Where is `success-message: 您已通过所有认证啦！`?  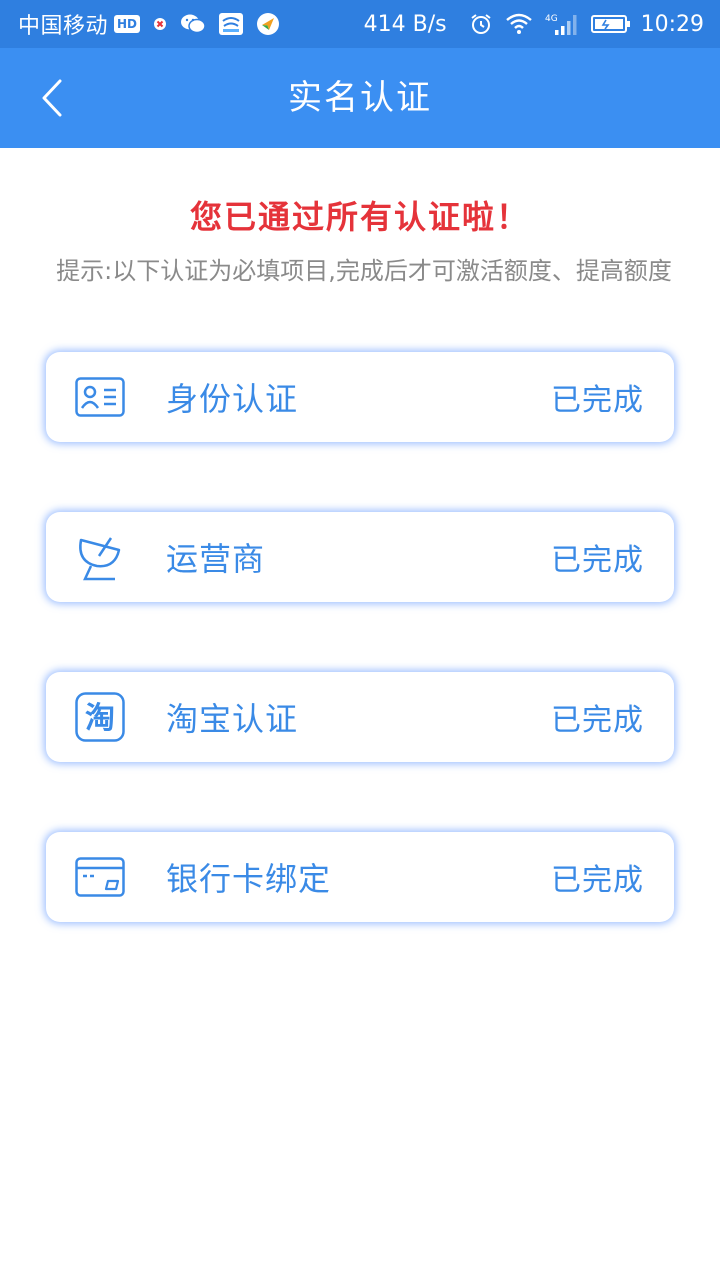
success-message: 您已通过所有认证啦！ is located at coordinates (359, 217).